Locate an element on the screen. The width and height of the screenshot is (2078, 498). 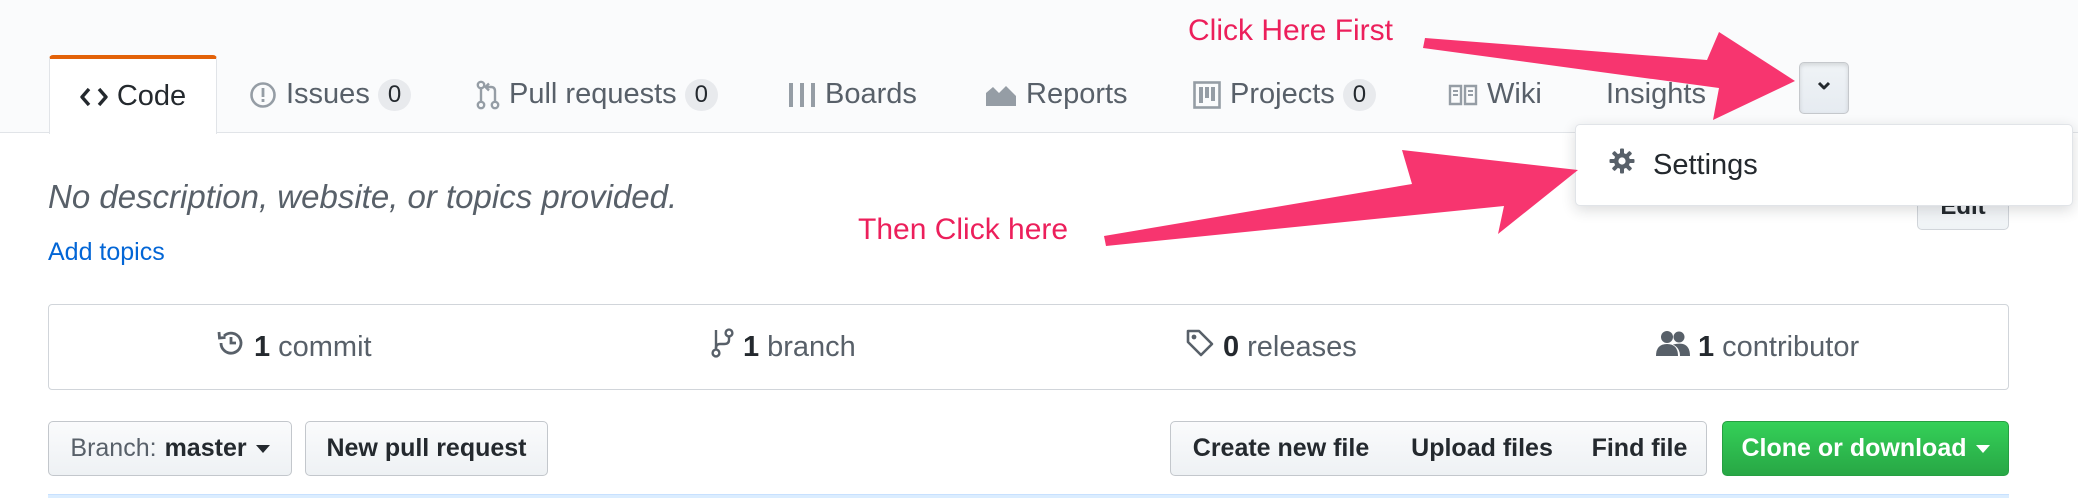
annotation-arrows is located at coordinates (1449, 139).